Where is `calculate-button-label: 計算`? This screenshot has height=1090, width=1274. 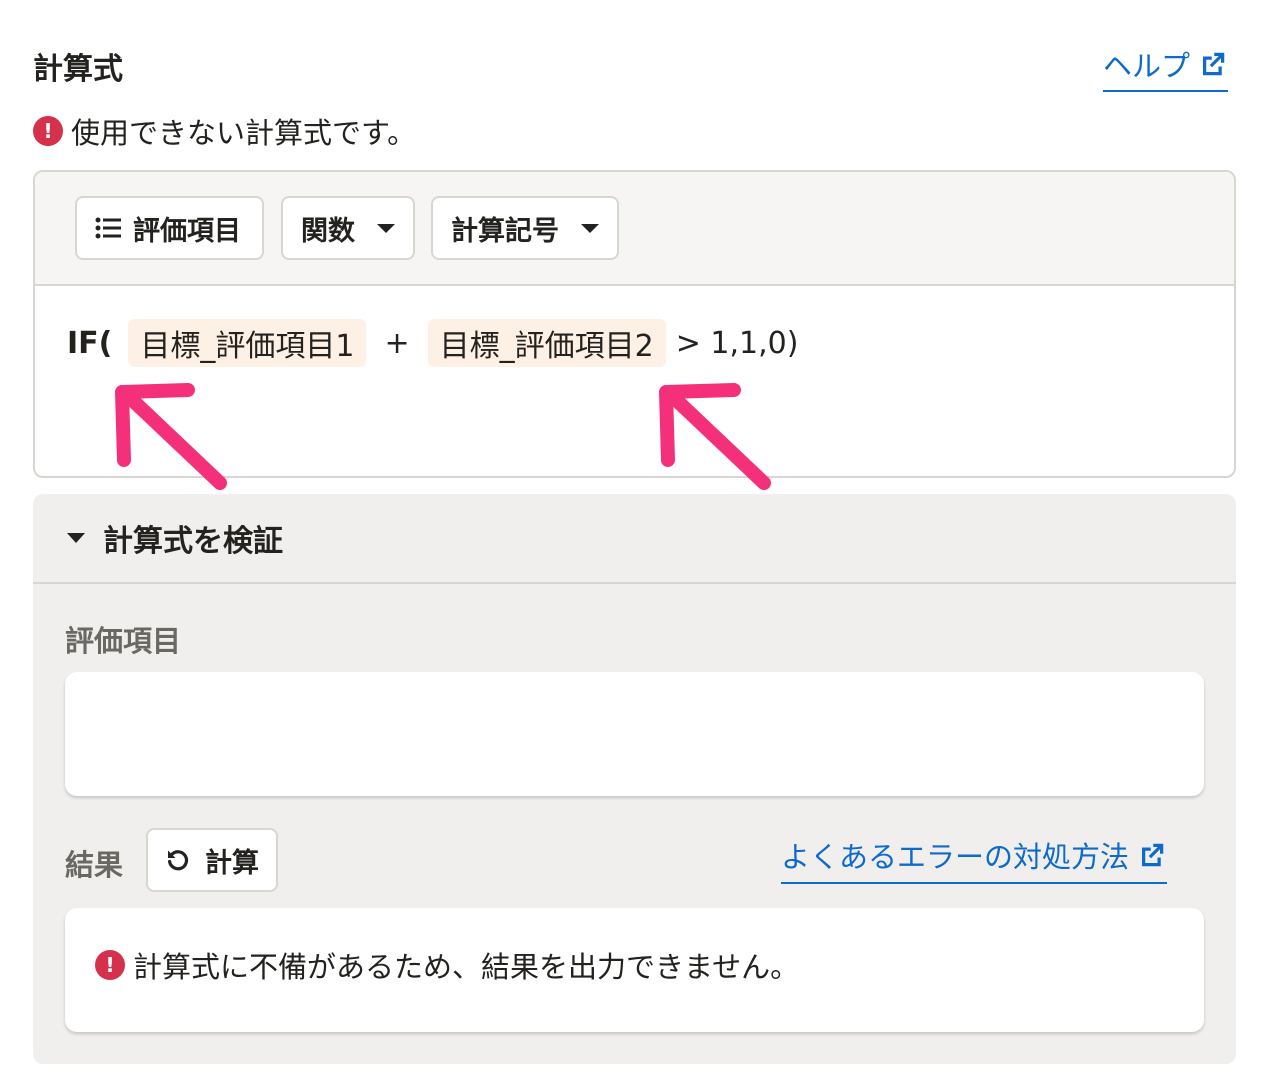 calculate-button-label: 計算 is located at coordinates (232, 863).